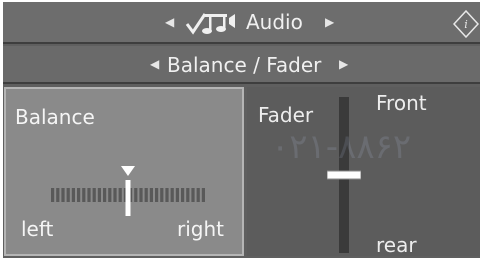 This screenshot has width=483, height=261. What do you see at coordinates (343, 64) in the screenshot?
I see `sub-next-arrow-icon: ▶` at bounding box center [343, 64].